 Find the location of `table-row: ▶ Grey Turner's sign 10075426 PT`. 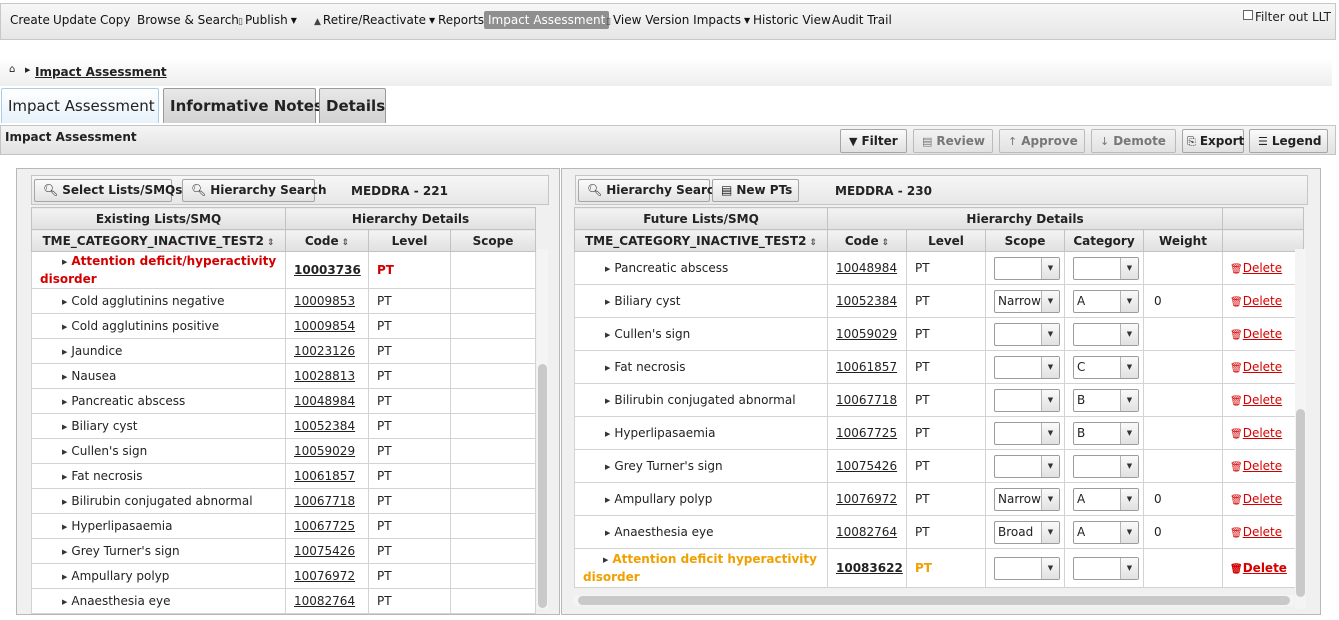

table-row: ▶ Grey Turner's sign 10075426 PT is located at coordinates (283, 551).